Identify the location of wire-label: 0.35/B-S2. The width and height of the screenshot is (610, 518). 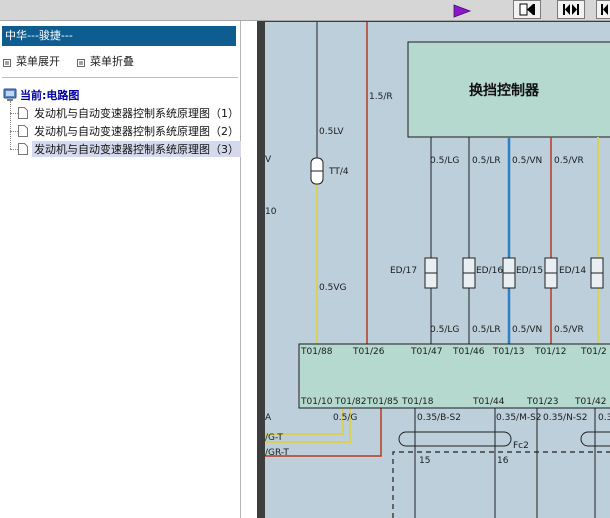
(439, 418).